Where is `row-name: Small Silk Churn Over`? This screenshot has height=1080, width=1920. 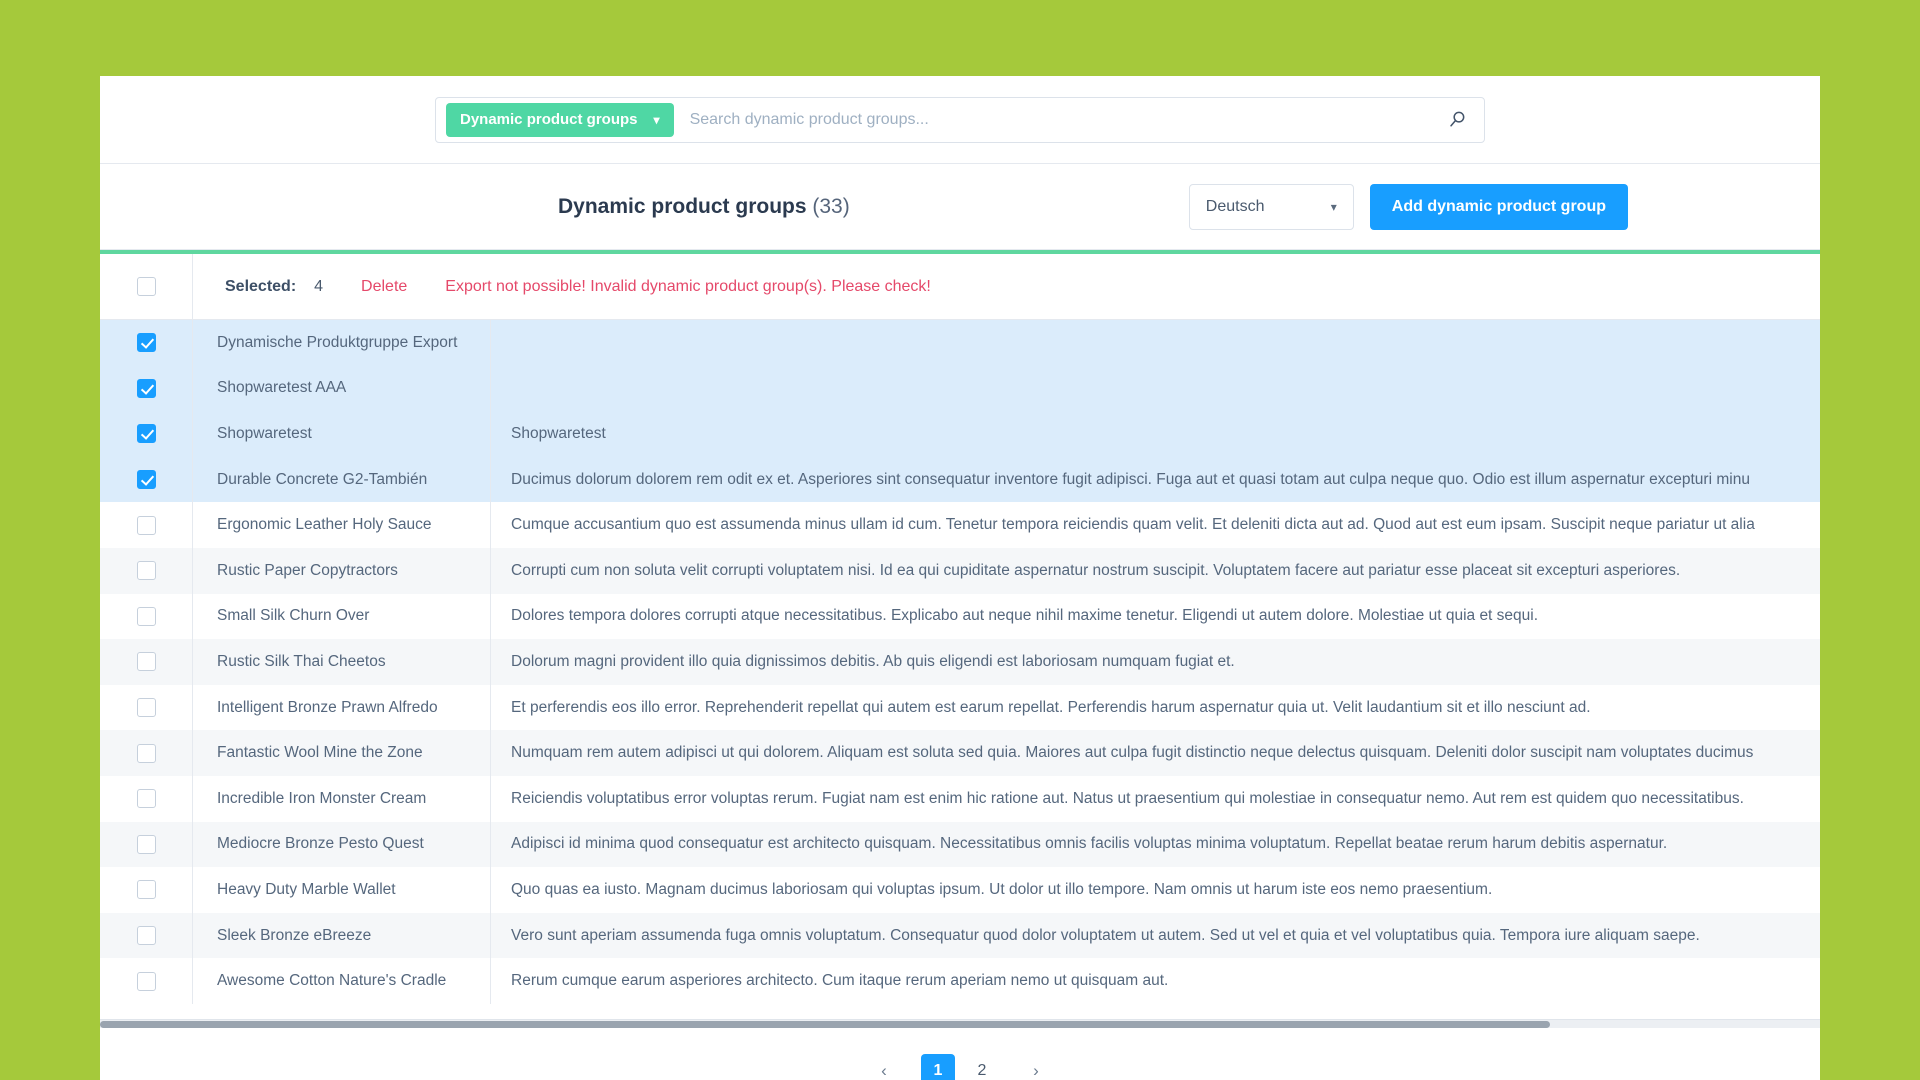
row-name: Small Silk Churn Over is located at coordinates (341, 616).